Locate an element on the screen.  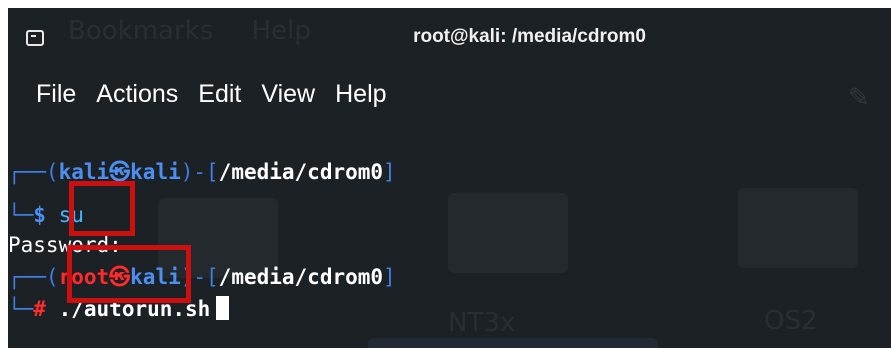
menu-help: Help is located at coordinates (360, 94).